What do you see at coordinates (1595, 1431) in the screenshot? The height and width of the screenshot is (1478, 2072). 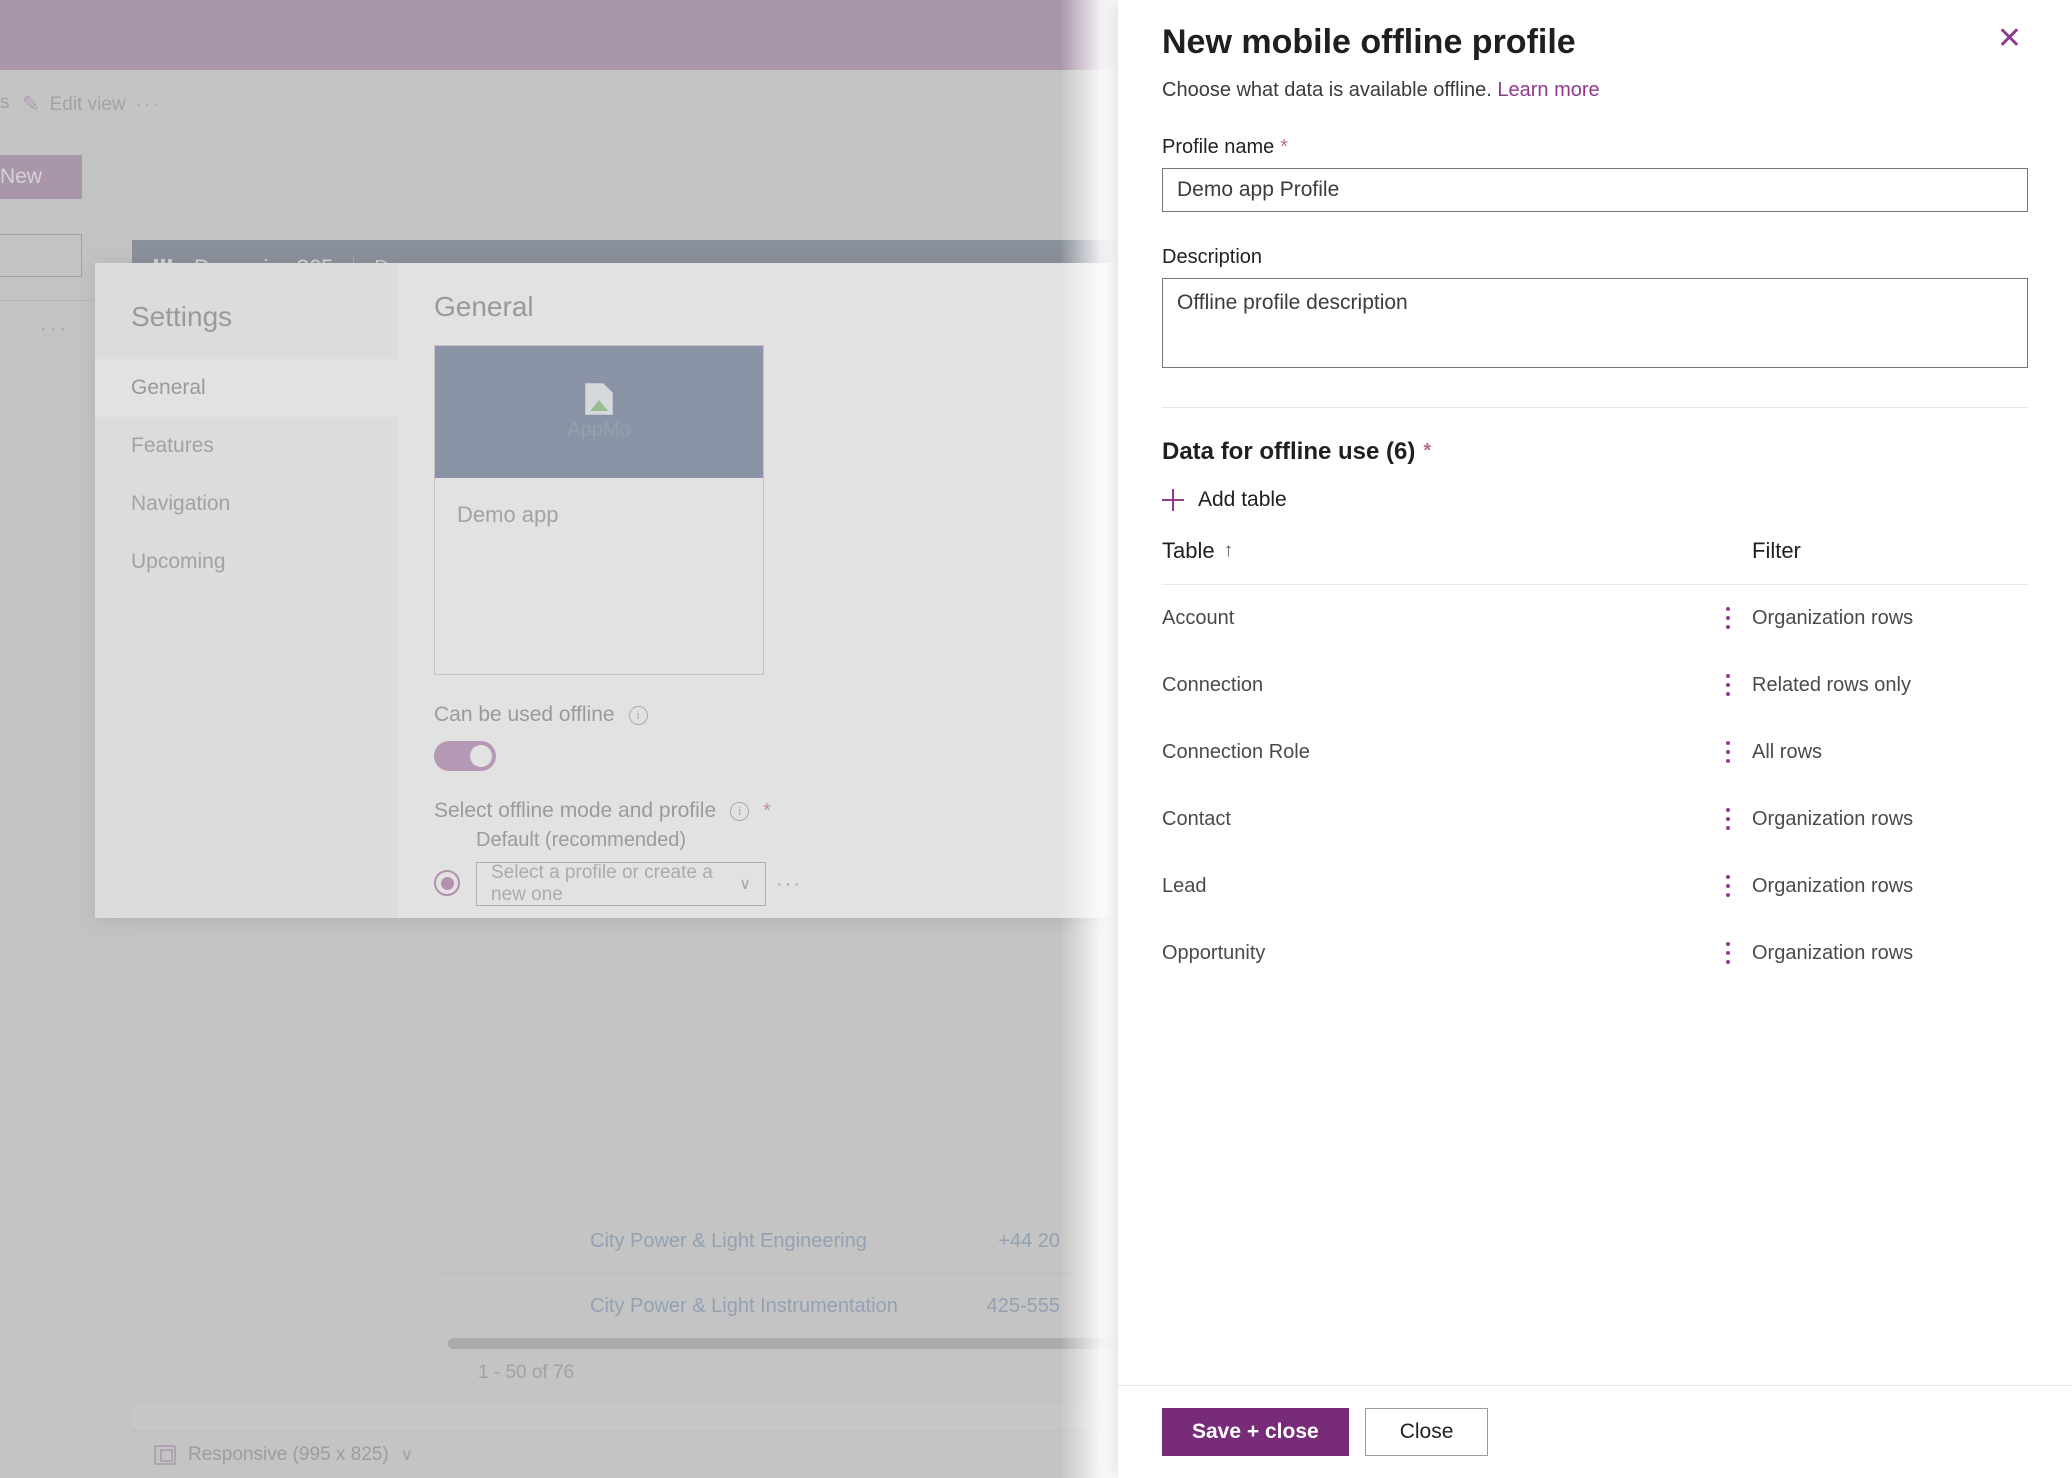 I see `panel-footer: Save + close Close` at bounding box center [1595, 1431].